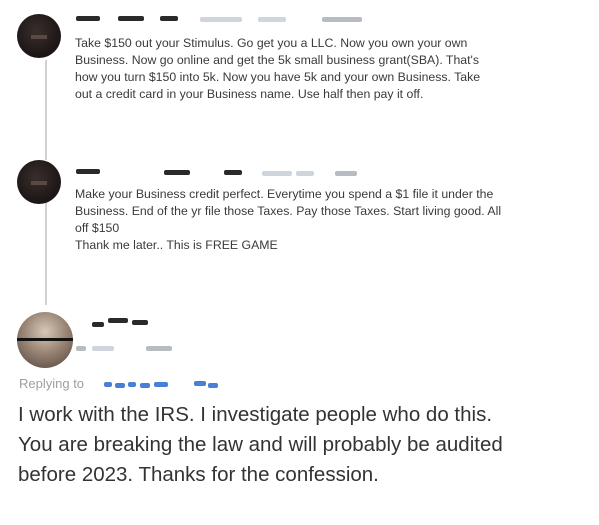  I want to click on avatar-redaction-bar, so click(45, 339).